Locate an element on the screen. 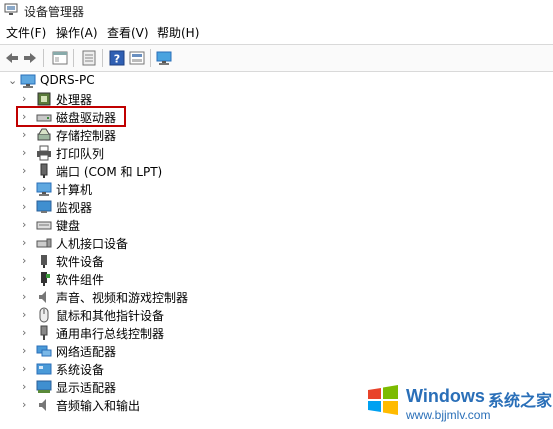 The height and width of the screenshot is (429, 553). tree-item-audio-io: › 音频输入和输出 is located at coordinates (276, 405).